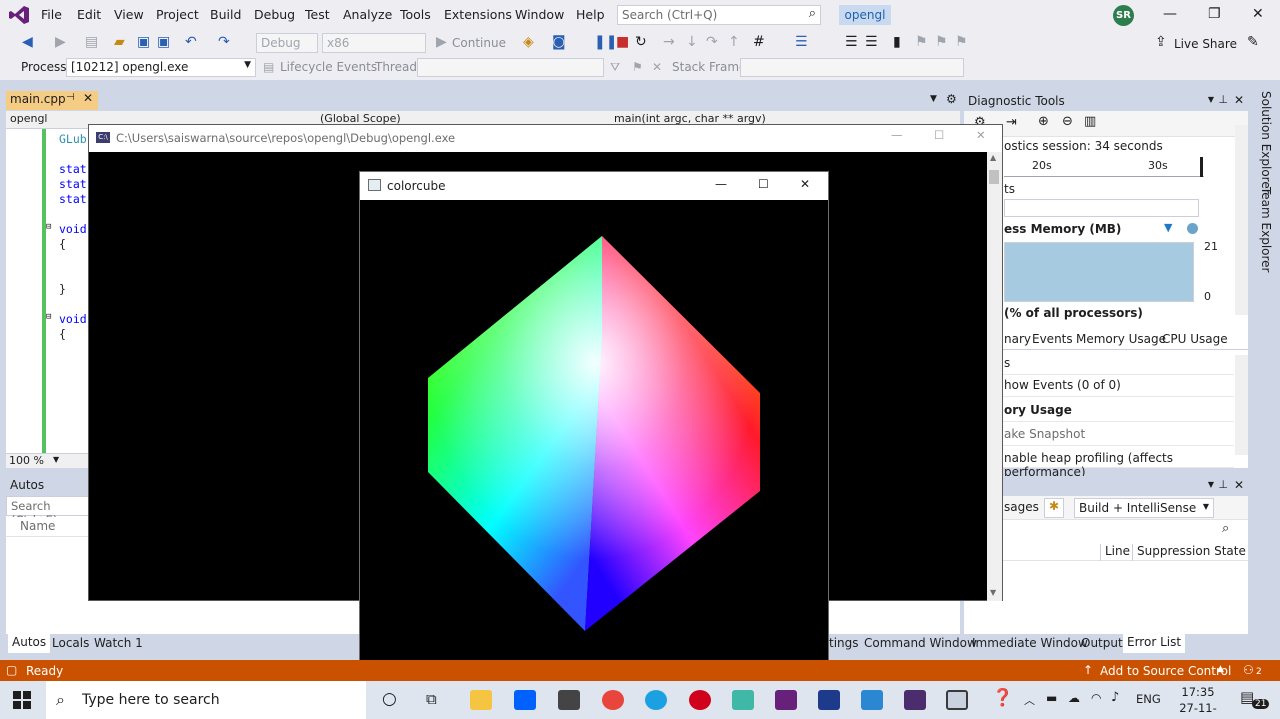 This screenshot has height=719, width=1280. I want to click on tab-output: Output, so click(1102, 643).